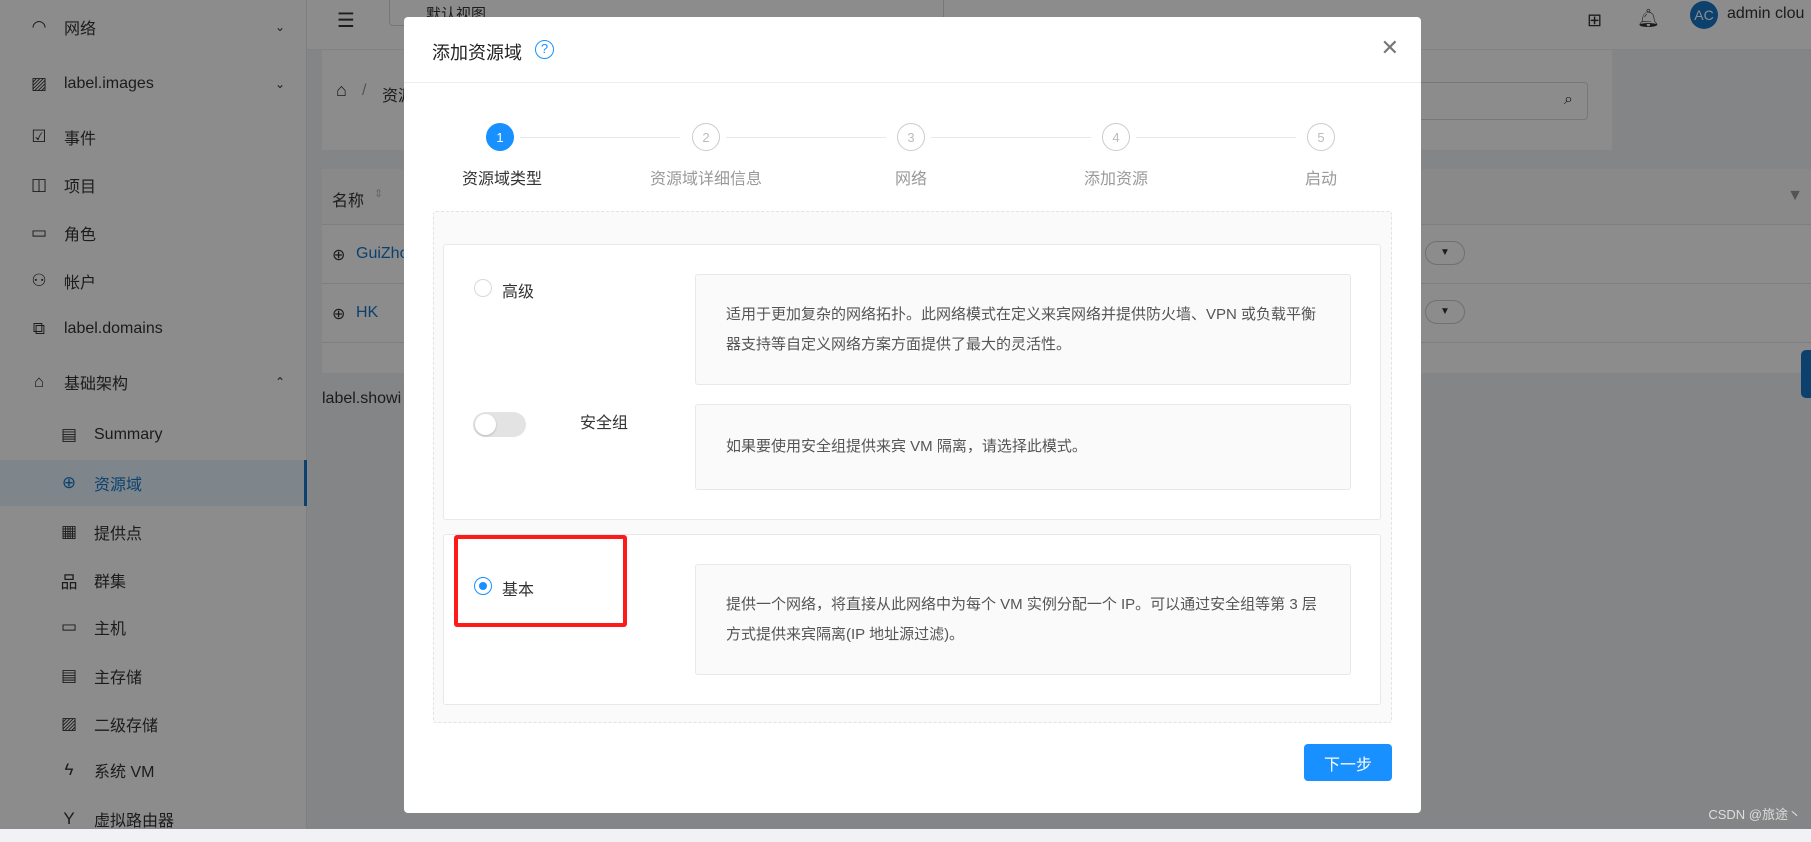 This screenshot has height=842, width=1811. Describe the element at coordinates (544, 49) in the screenshot. I see `help-icon: ?` at that location.